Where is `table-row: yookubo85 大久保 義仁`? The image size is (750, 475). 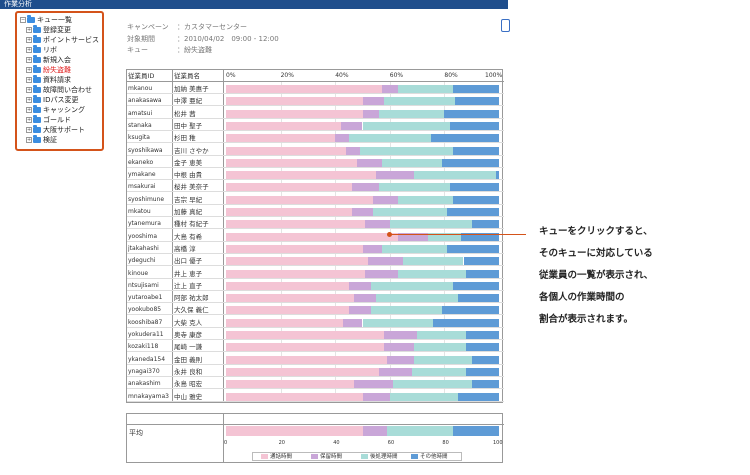 table-row: yookubo85 大久保 義仁 is located at coordinates (315, 310).